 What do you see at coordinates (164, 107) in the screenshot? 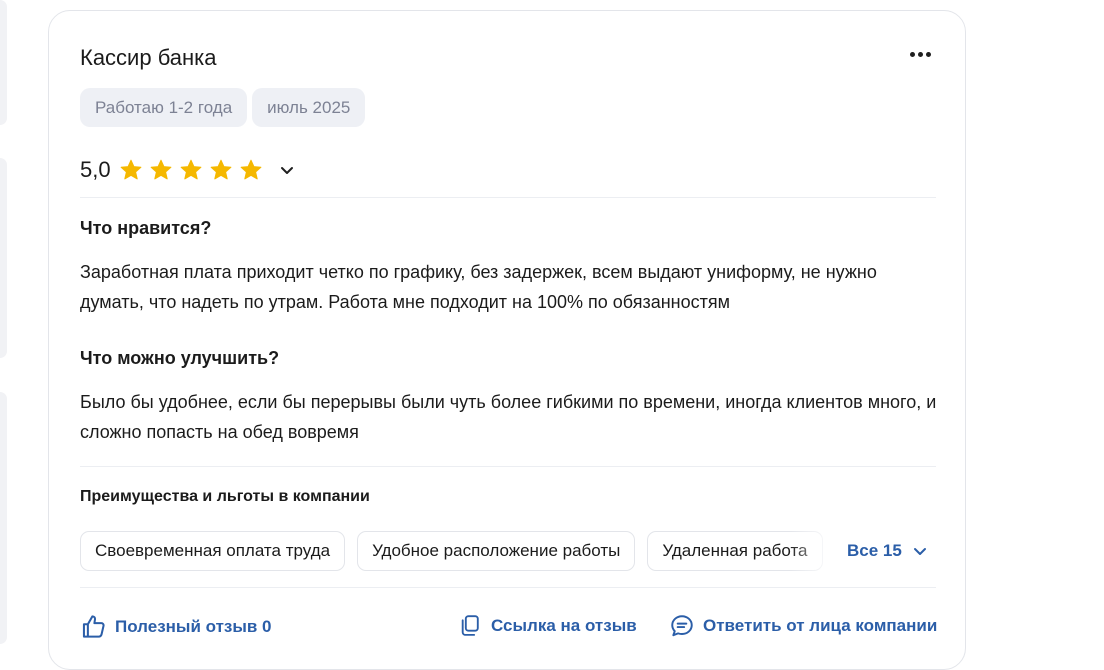
I see `tag-experience: Работаю 1-2 года` at bounding box center [164, 107].